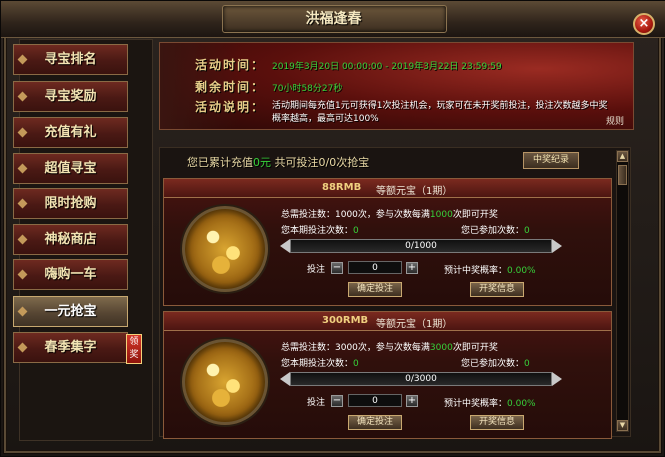  Describe the element at coordinates (441, 215) in the screenshot. I see `required-bets-number: 1000` at that location.